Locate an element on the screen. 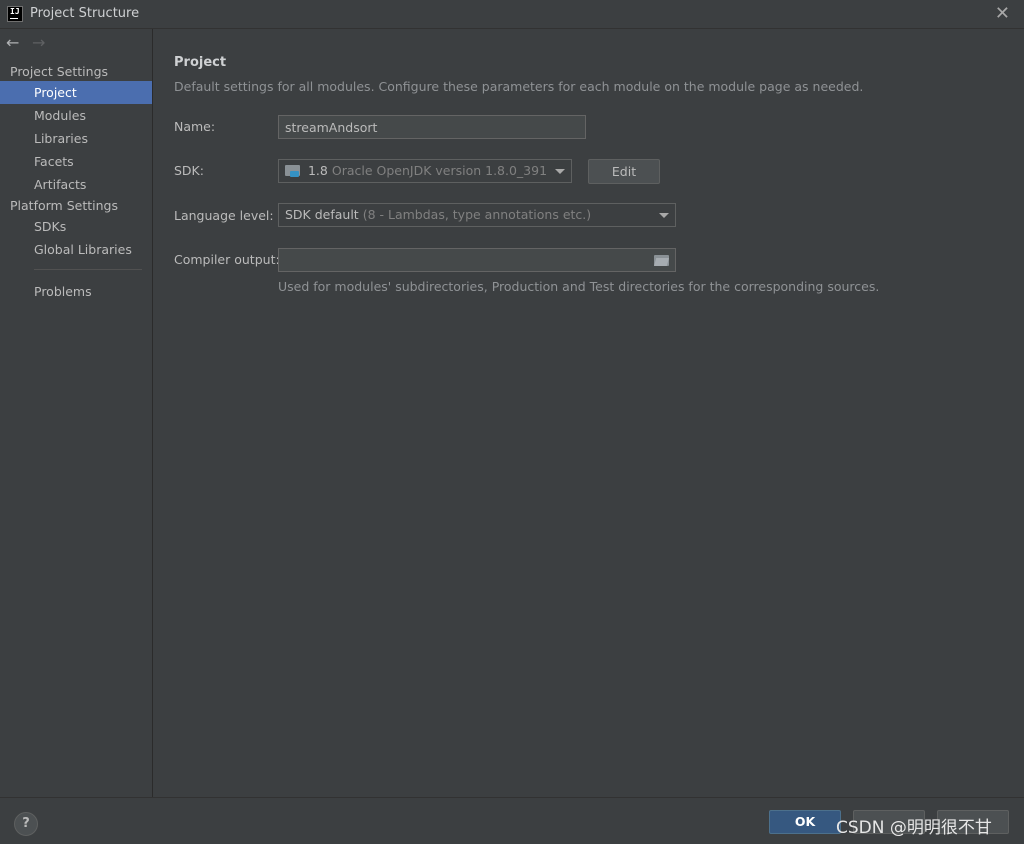 This screenshot has width=1024, height=844. sidebar-item-label: Artifacts is located at coordinates (60, 184).